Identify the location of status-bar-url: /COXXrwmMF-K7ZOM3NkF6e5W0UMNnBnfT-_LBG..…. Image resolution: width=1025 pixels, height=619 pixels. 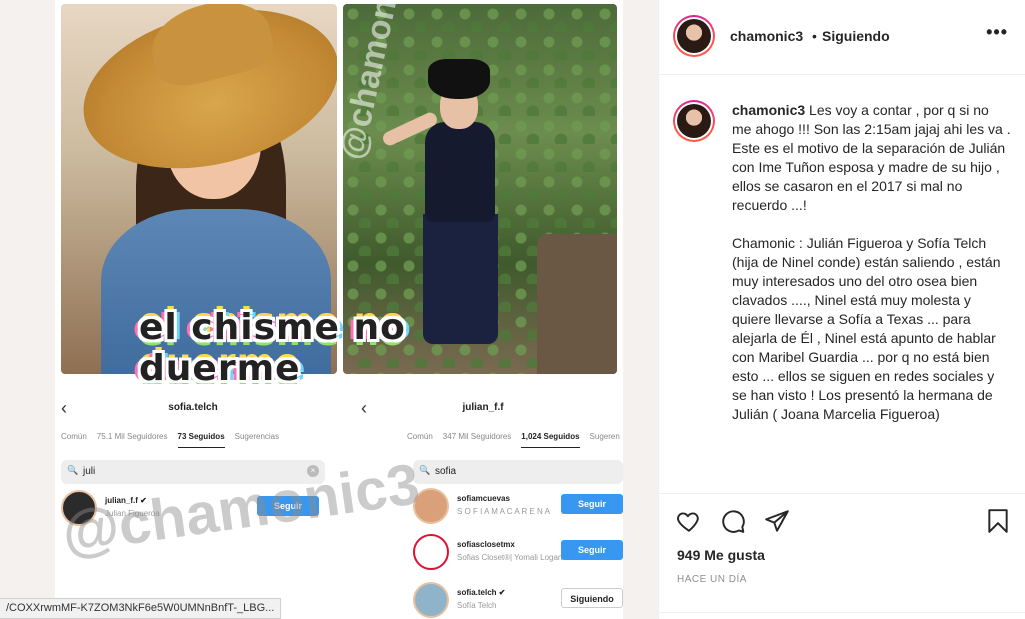
(141, 608).